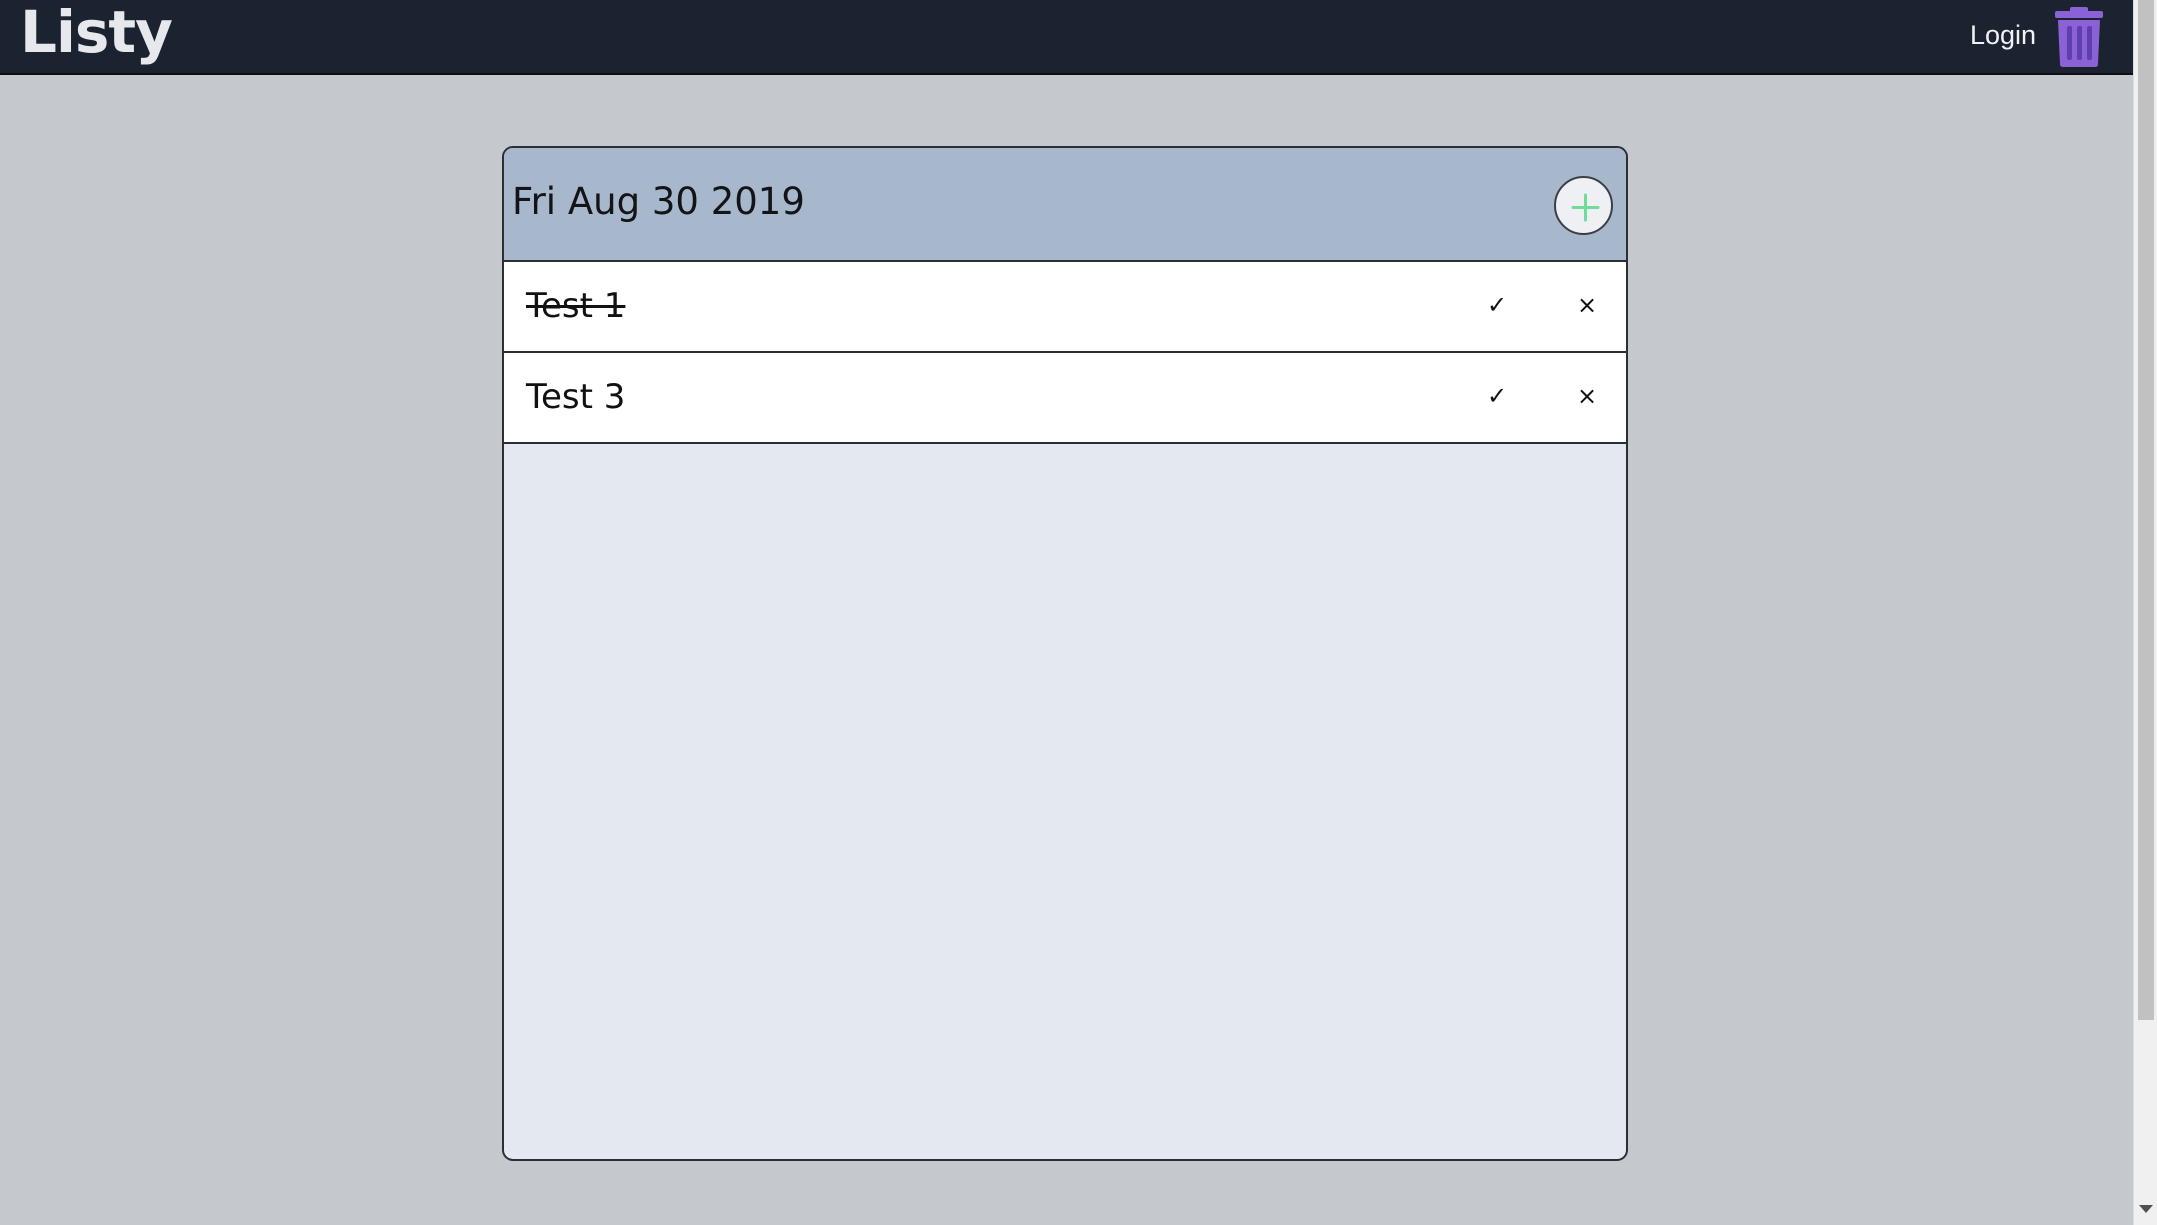 The width and height of the screenshot is (2157, 1225). I want to click on scroll-down-arrow-icon, so click(2146, 1209).